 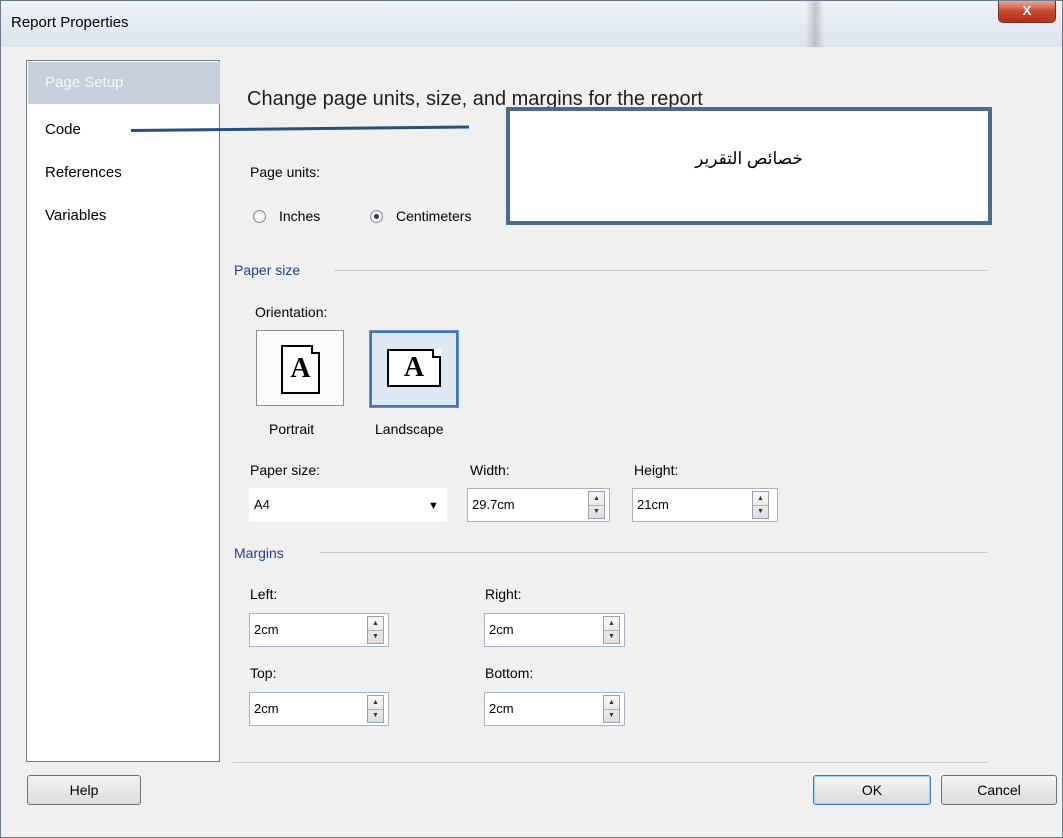 I want to click on paper-size-value: A4, so click(x=262, y=504).